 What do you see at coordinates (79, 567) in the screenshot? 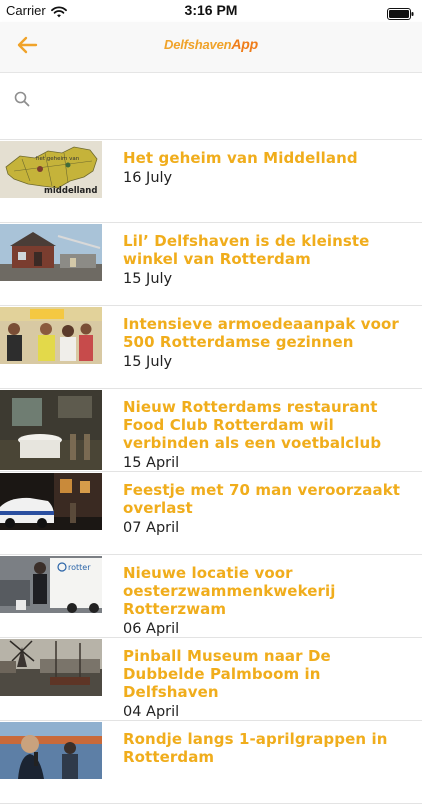
I see `thumb-caption-top: rotter` at bounding box center [79, 567].